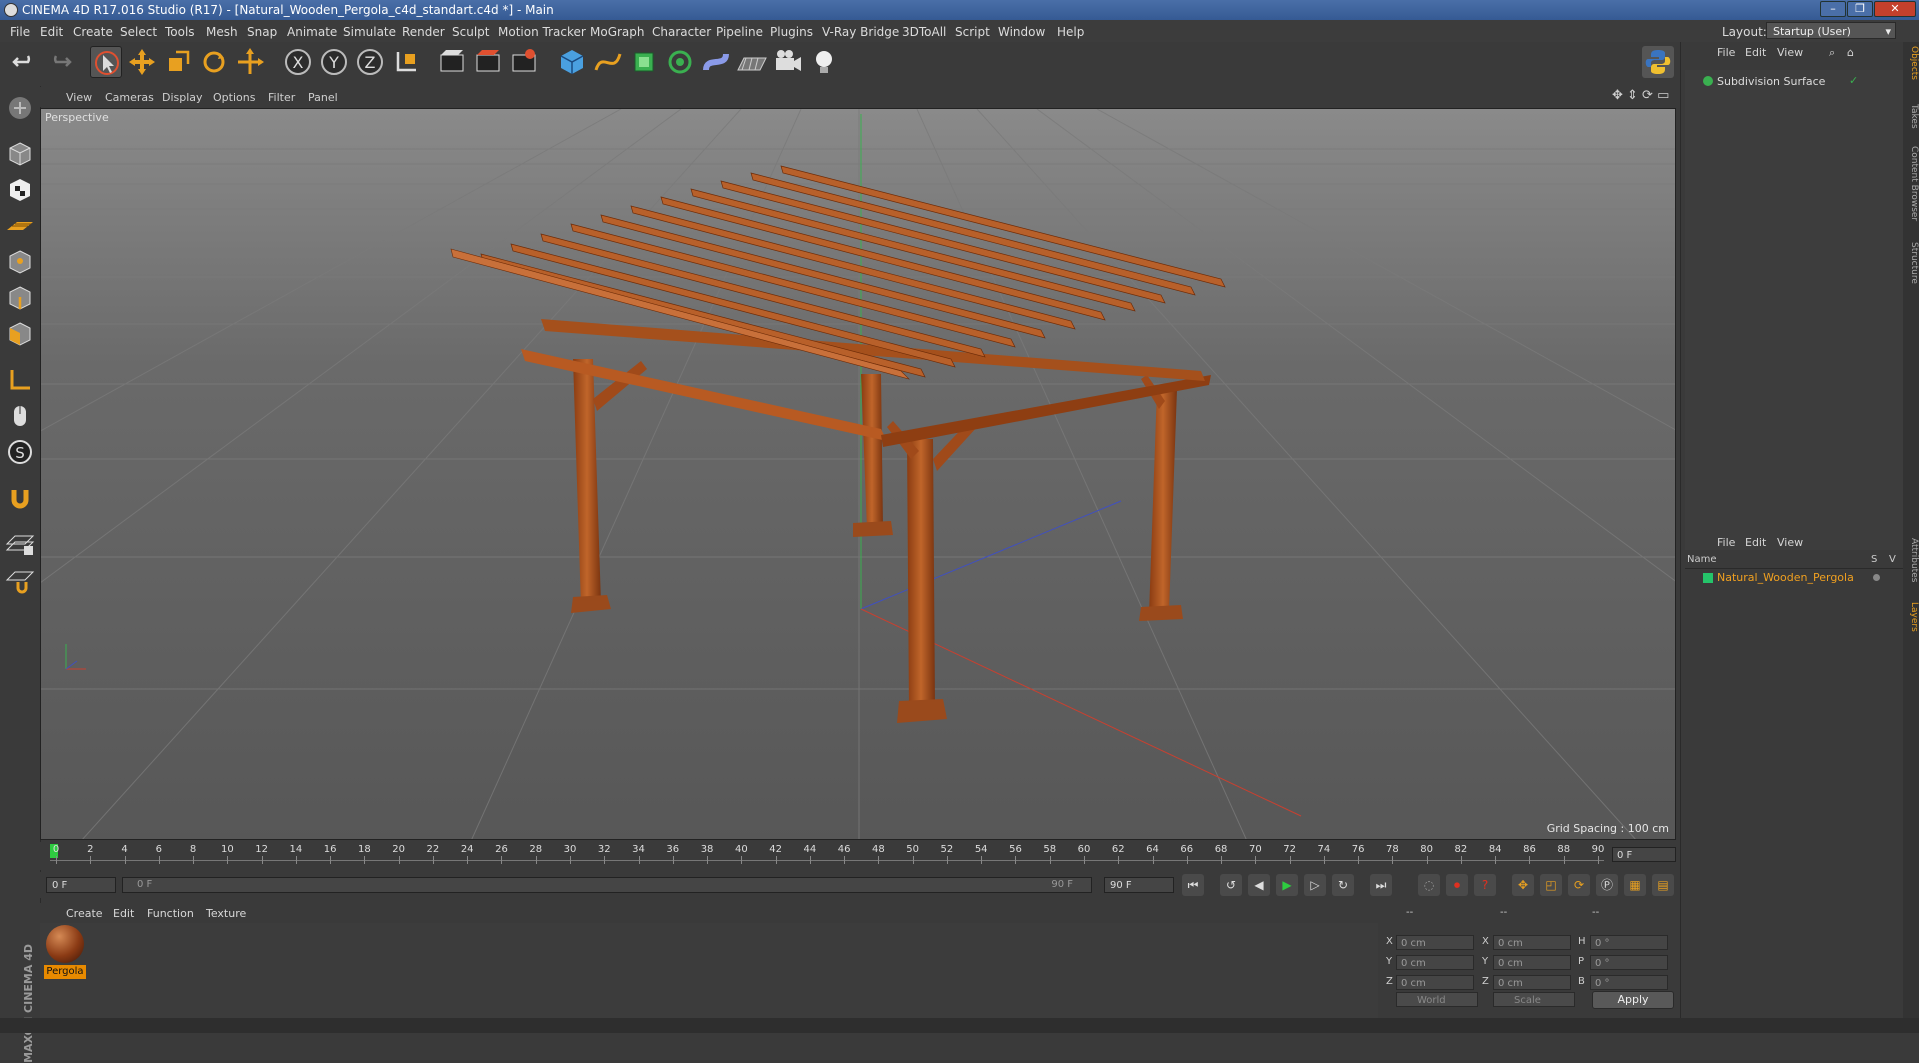  Describe the element at coordinates (262, 32) in the screenshot. I see `menu-snap: Snap` at that location.